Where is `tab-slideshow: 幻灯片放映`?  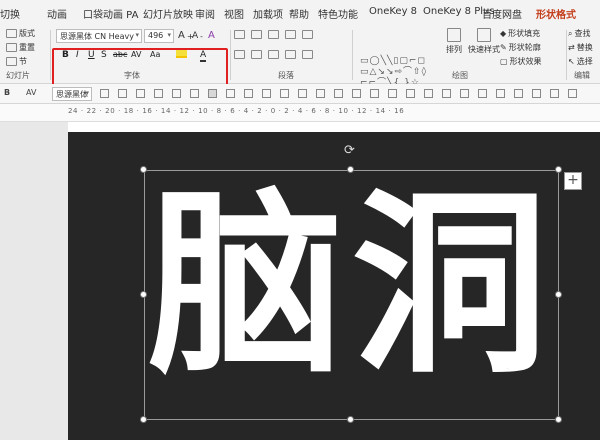 tab-slideshow: 幻灯片放映 is located at coordinates (168, 13).